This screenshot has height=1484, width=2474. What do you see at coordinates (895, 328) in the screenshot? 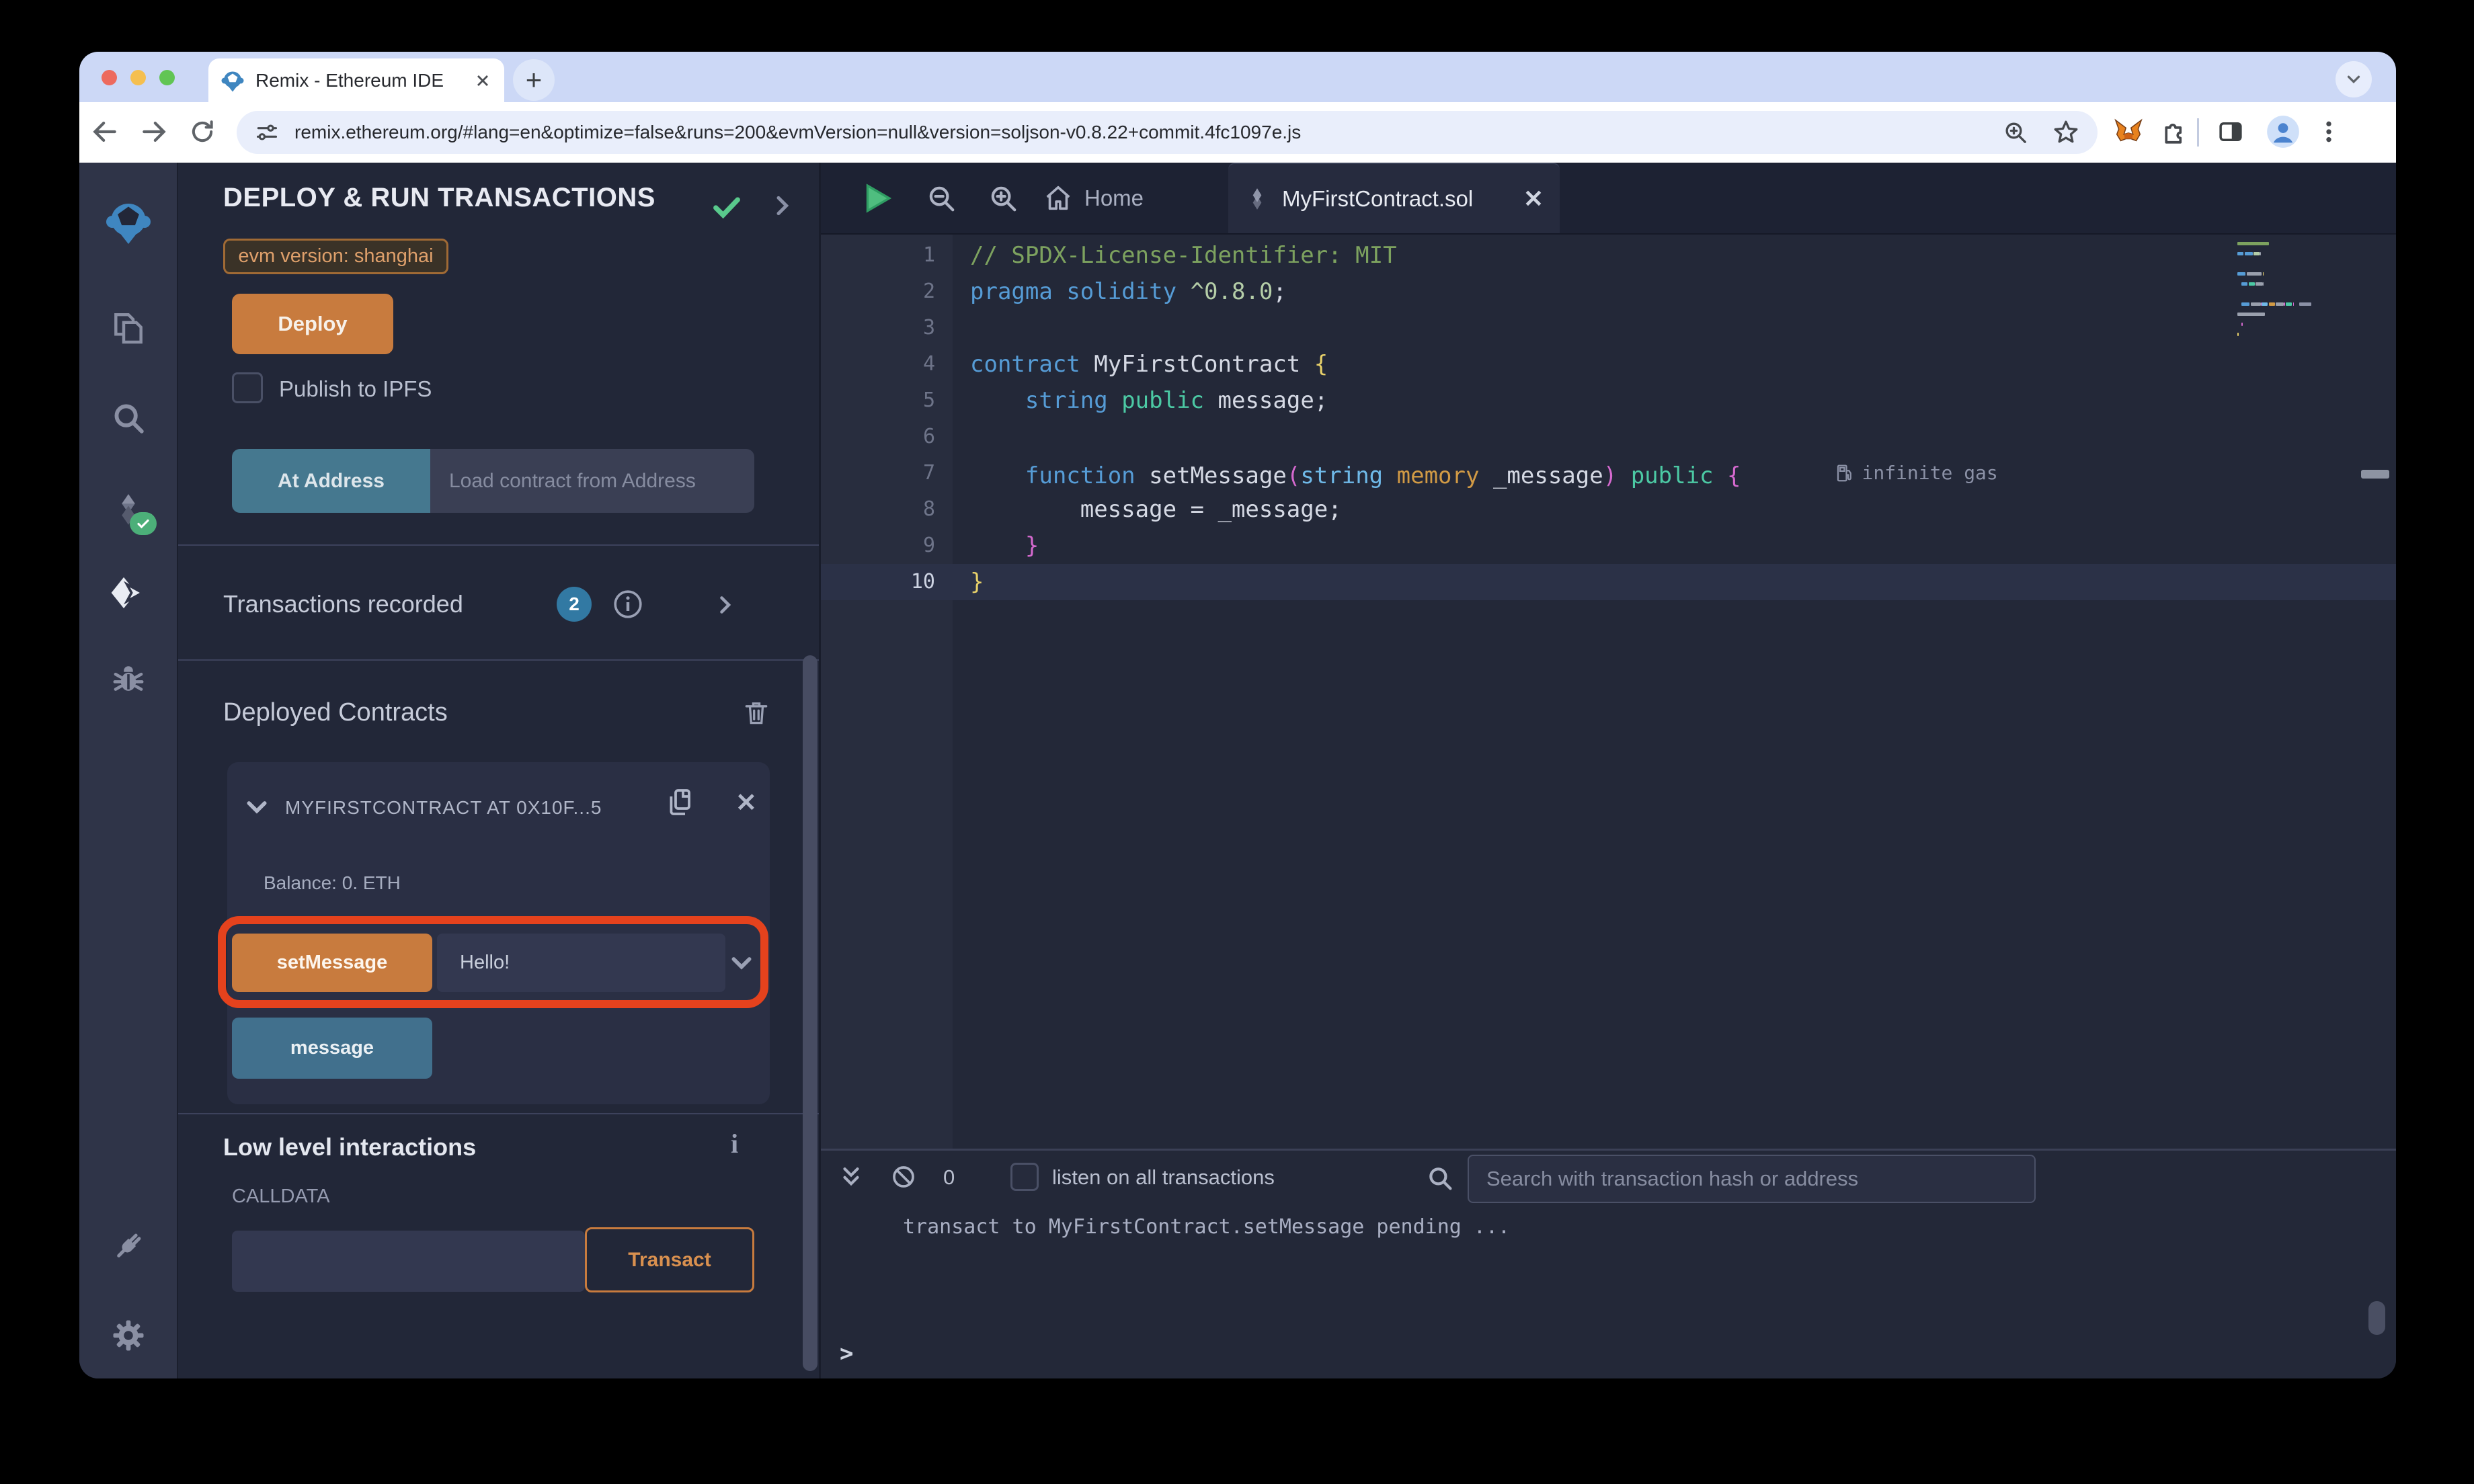
I see `line-number: 3` at bounding box center [895, 328].